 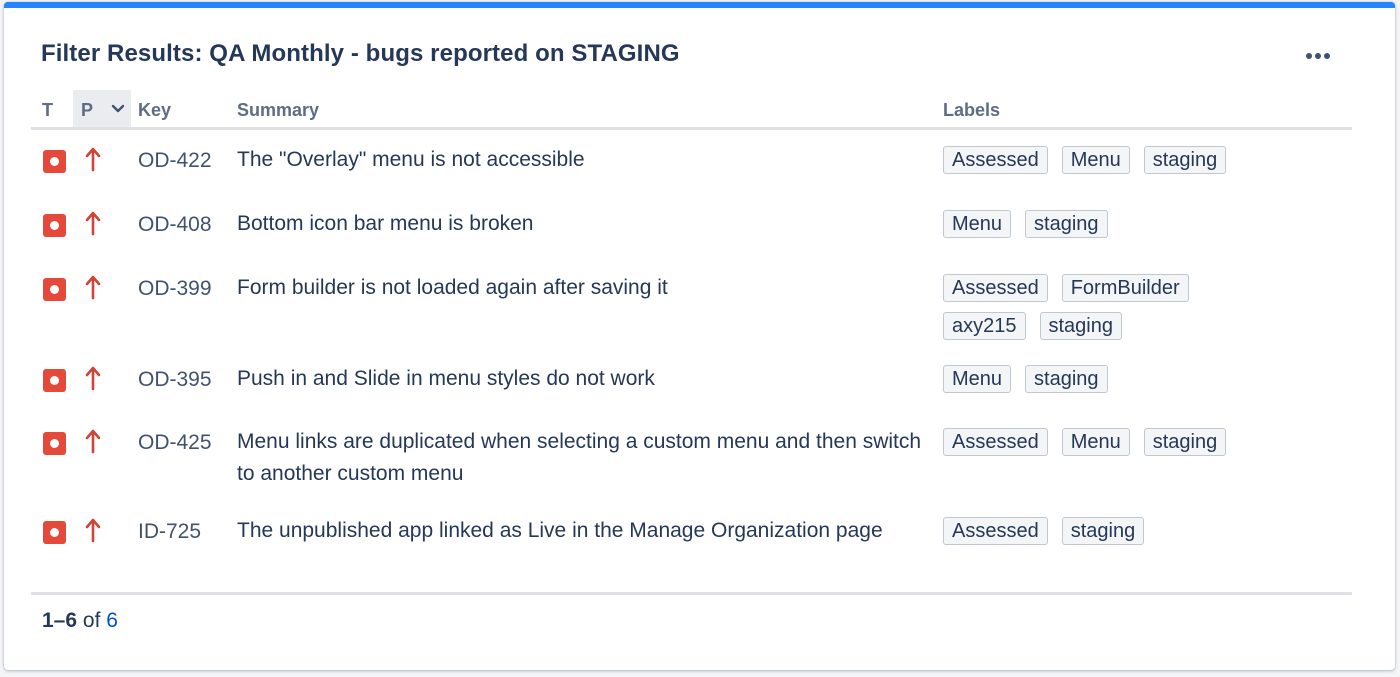 What do you see at coordinates (112, 620) in the screenshot?
I see `pagination-total: 6` at bounding box center [112, 620].